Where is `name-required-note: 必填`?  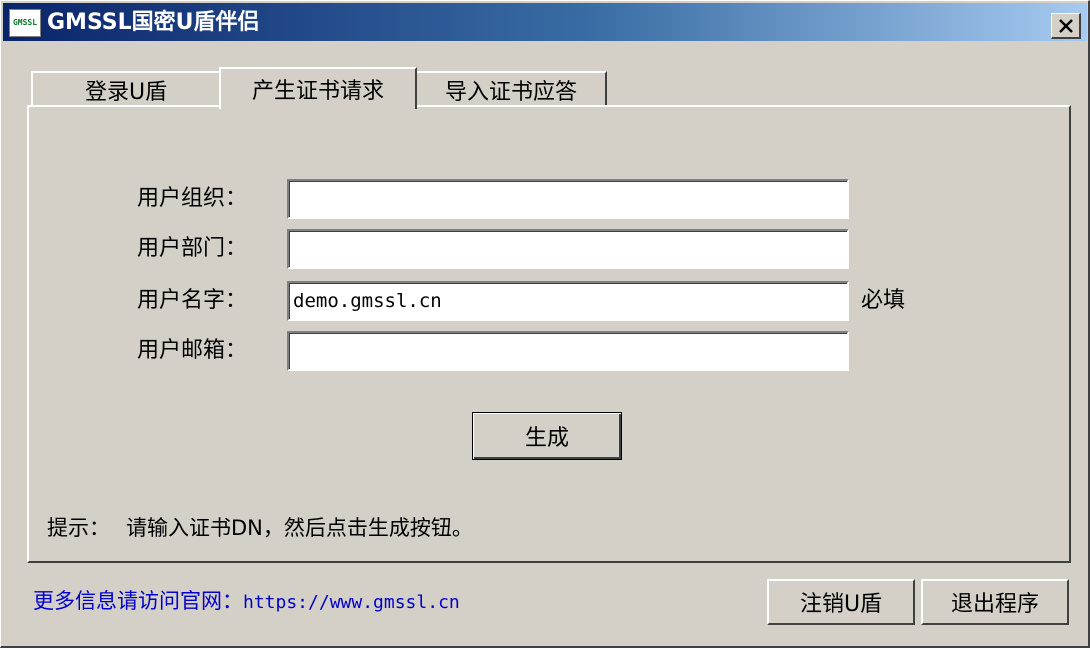
name-required-note: 必填 is located at coordinates (883, 300).